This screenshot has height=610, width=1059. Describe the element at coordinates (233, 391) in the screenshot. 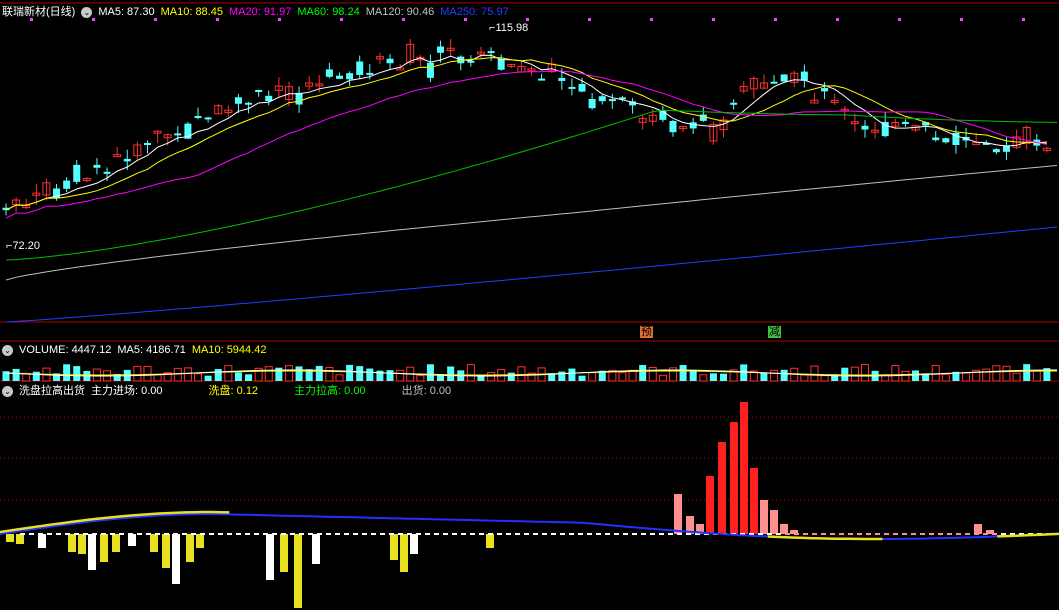

I see `indicator-wash: 洗盘: 0.12` at that location.